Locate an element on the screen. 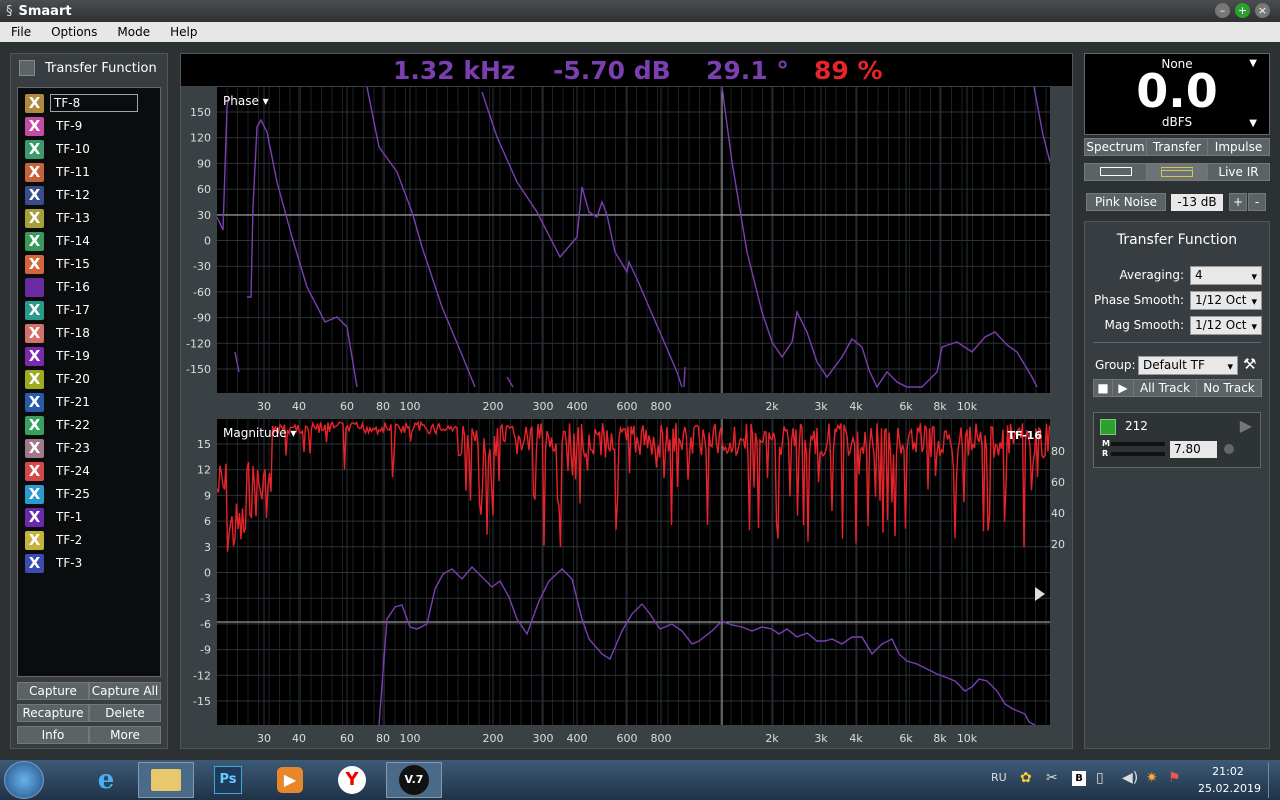 The height and width of the screenshot is (800, 1280). more-button: More is located at coordinates (125, 735).